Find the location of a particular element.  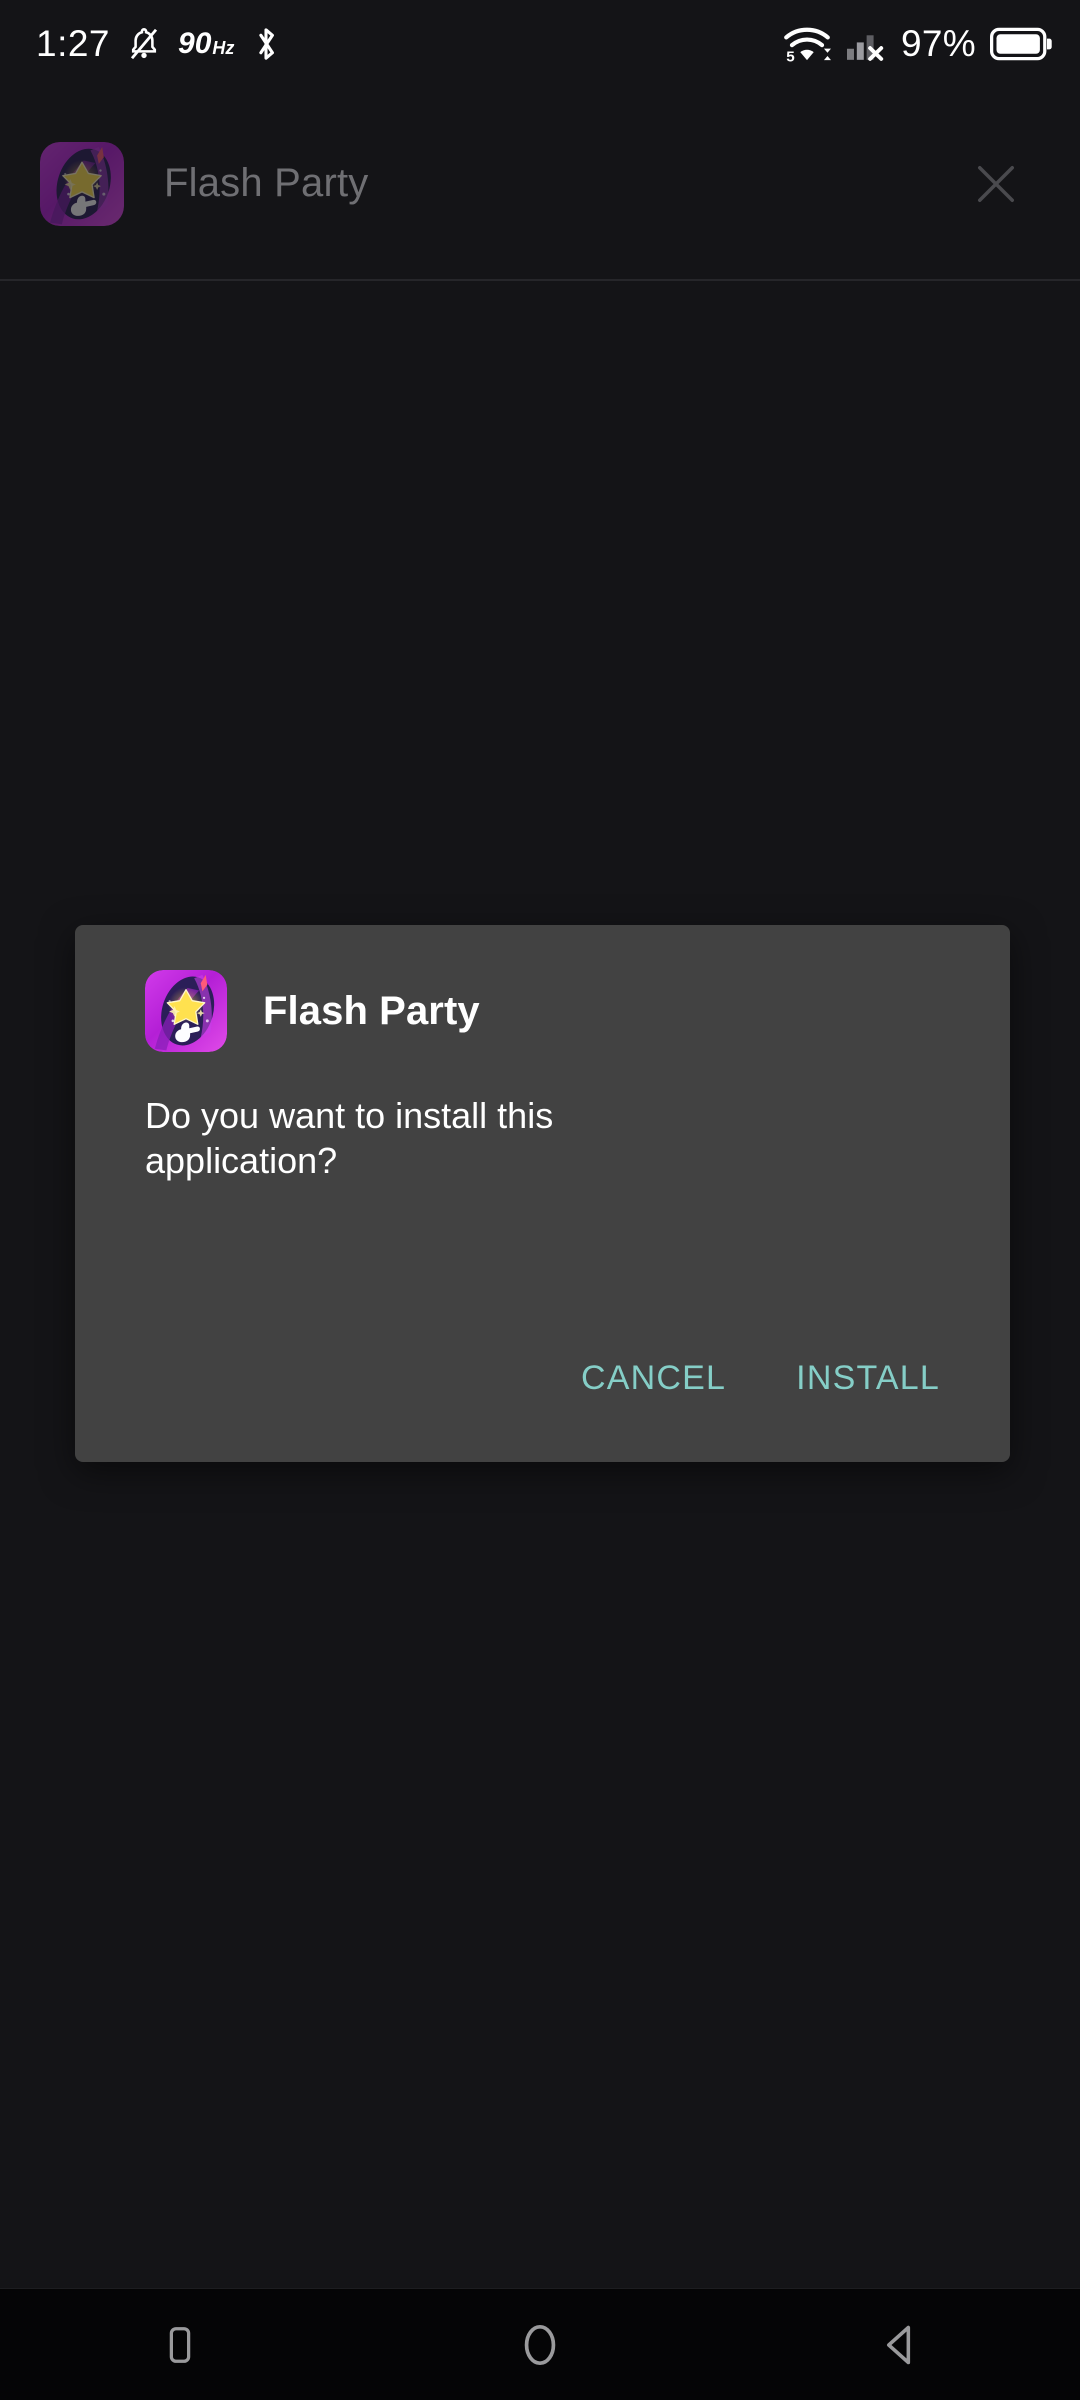

battery-percent-label: 97% is located at coordinates (938, 43).